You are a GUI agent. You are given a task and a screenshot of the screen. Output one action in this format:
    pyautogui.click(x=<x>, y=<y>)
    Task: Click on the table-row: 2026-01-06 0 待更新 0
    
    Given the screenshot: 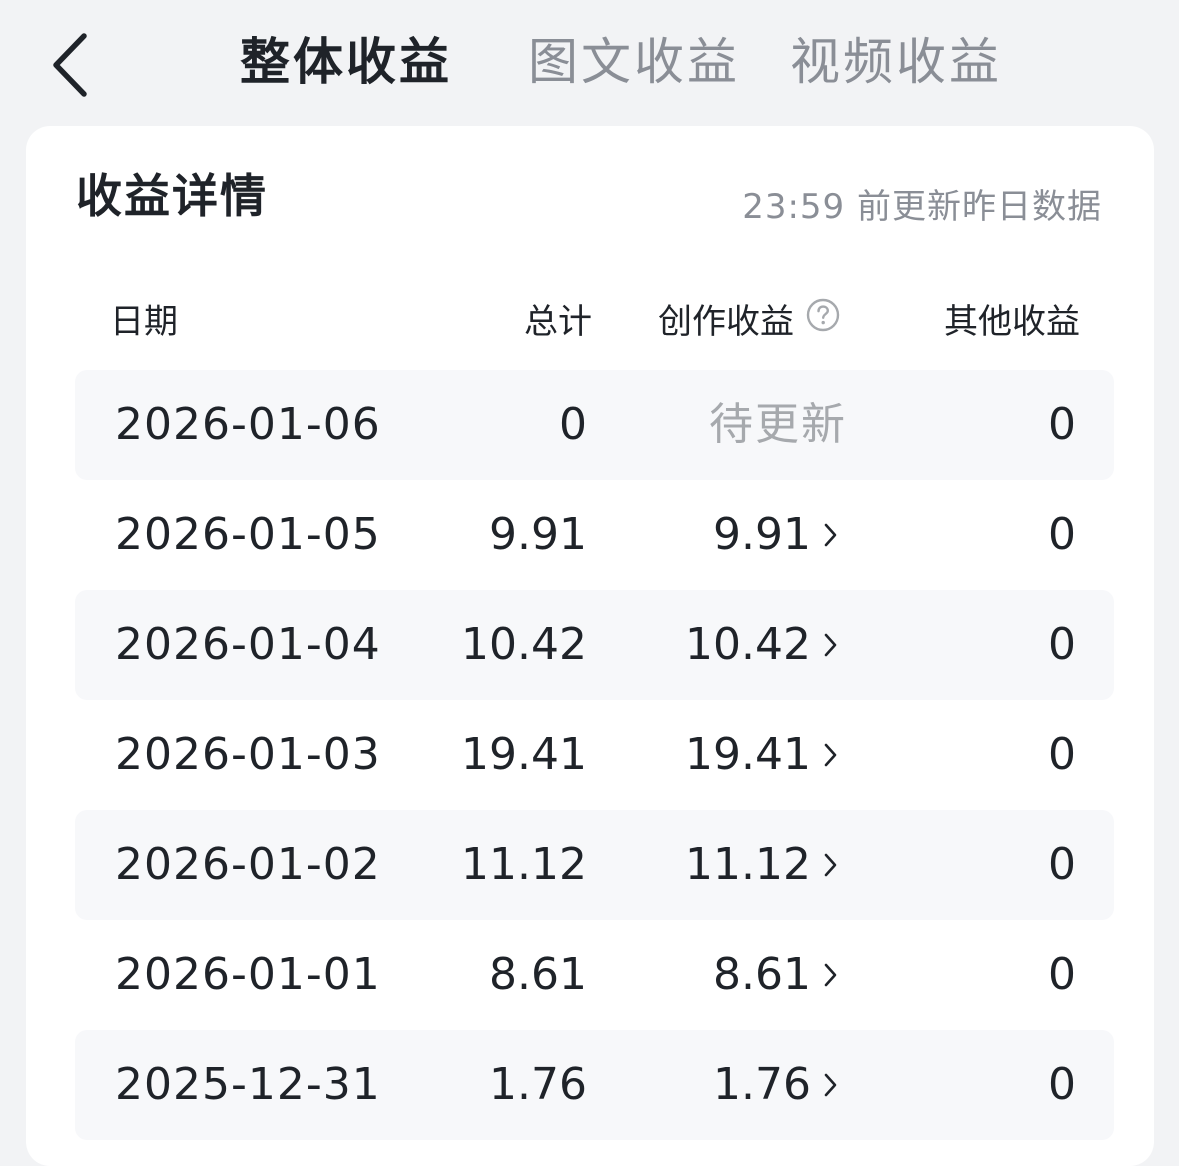 What is the action you would take?
    pyautogui.click(x=594, y=425)
    